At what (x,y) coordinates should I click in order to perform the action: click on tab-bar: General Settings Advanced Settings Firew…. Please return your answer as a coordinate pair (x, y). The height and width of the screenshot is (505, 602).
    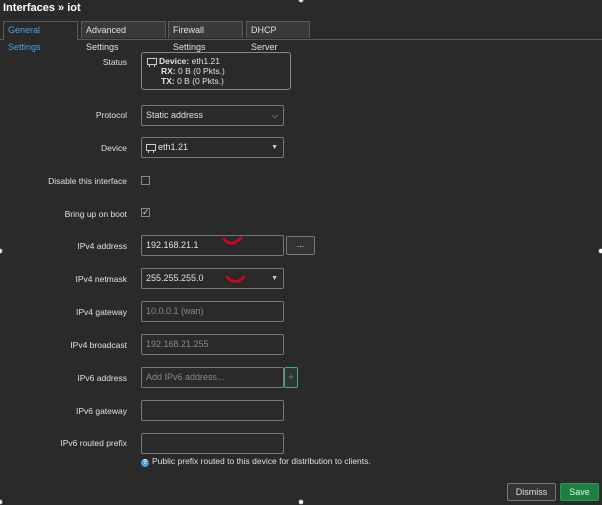
    Looking at the image, I should click on (301, 36).